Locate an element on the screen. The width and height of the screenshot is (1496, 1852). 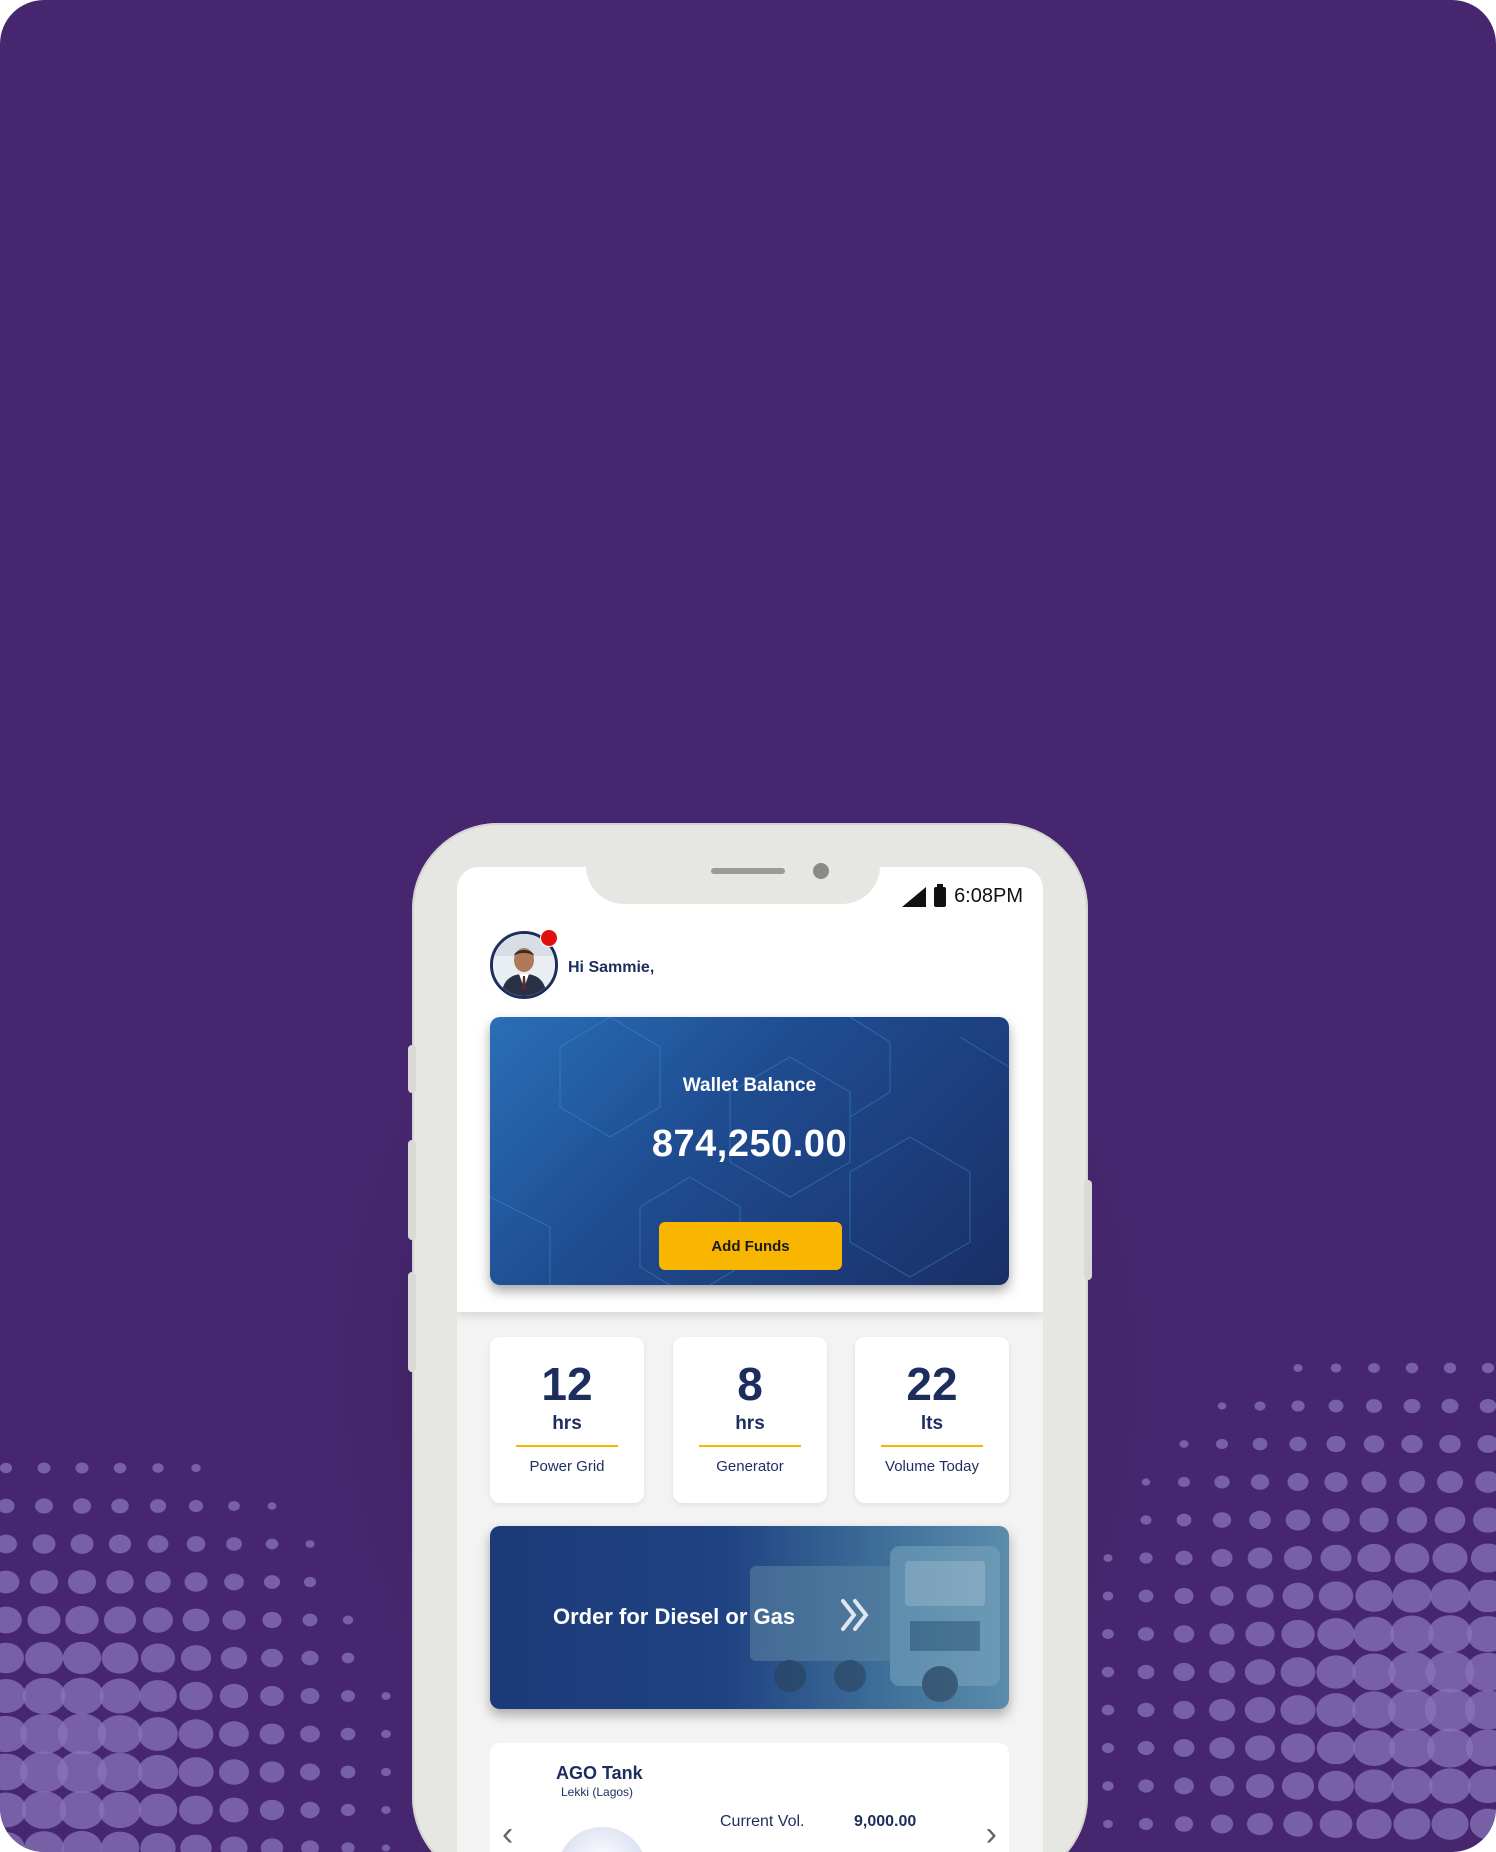
tank-level-gauge is located at coordinates (602, 1839).